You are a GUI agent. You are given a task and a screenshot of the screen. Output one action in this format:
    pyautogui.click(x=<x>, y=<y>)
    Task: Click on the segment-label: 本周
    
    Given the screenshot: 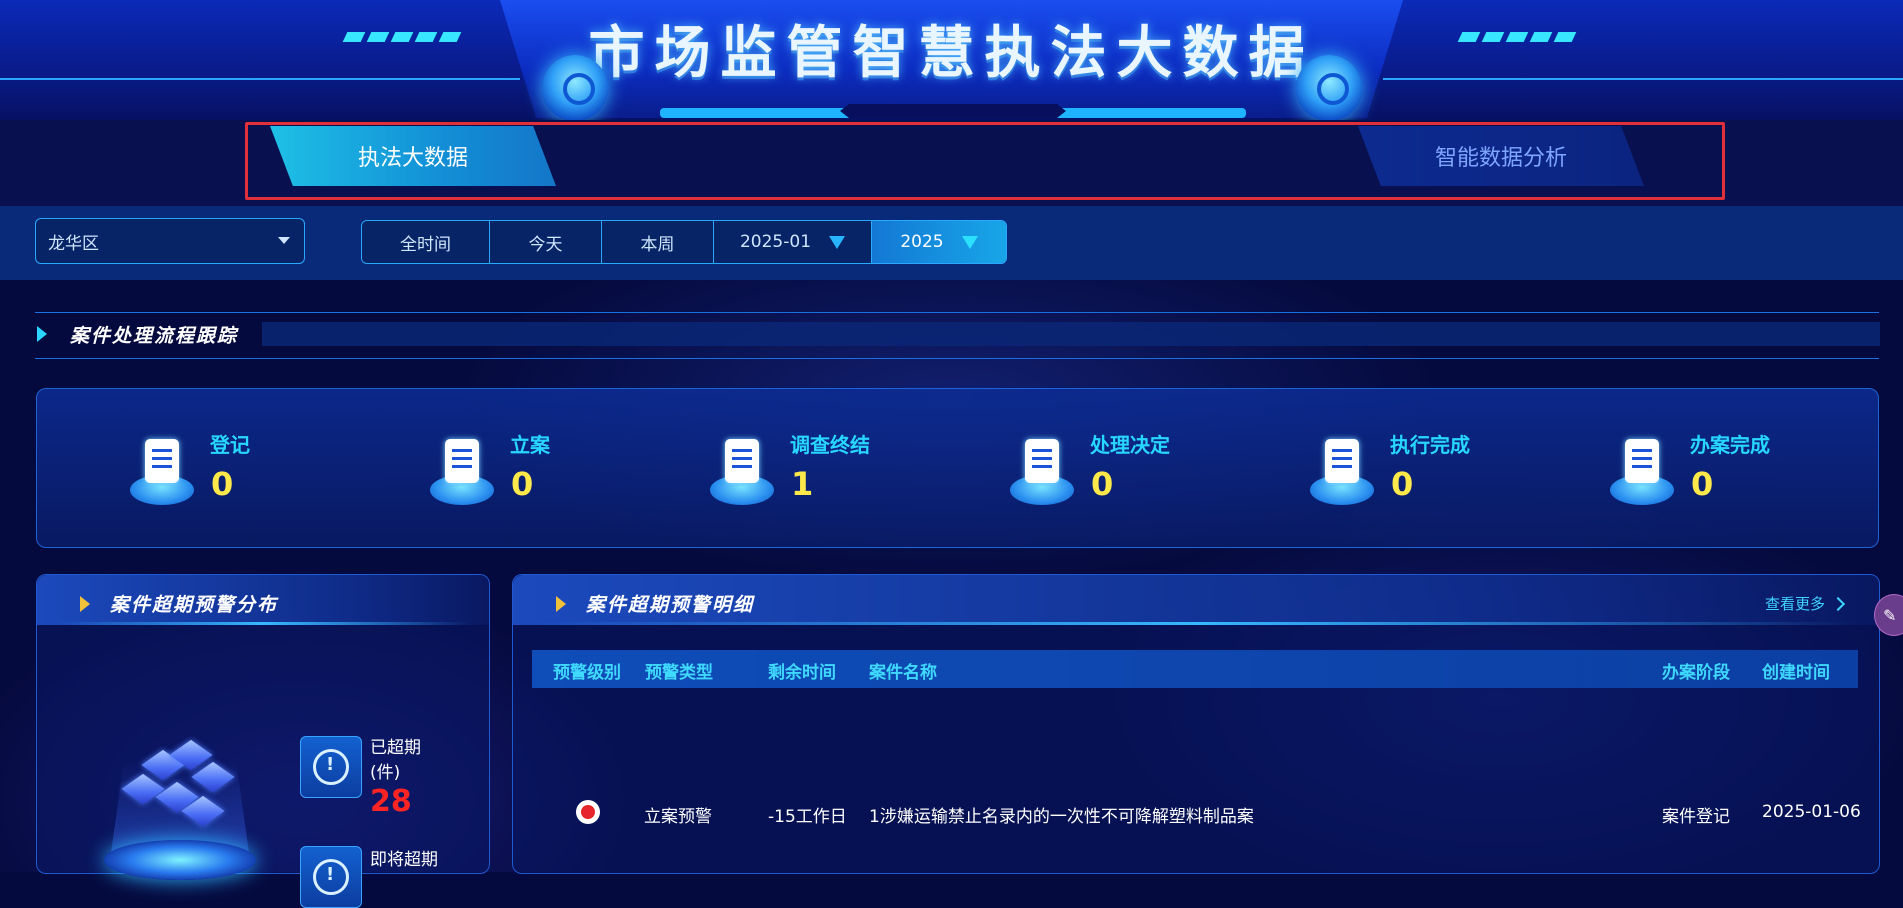 What is the action you would take?
    pyautogui.click(x=657, y=244)
    